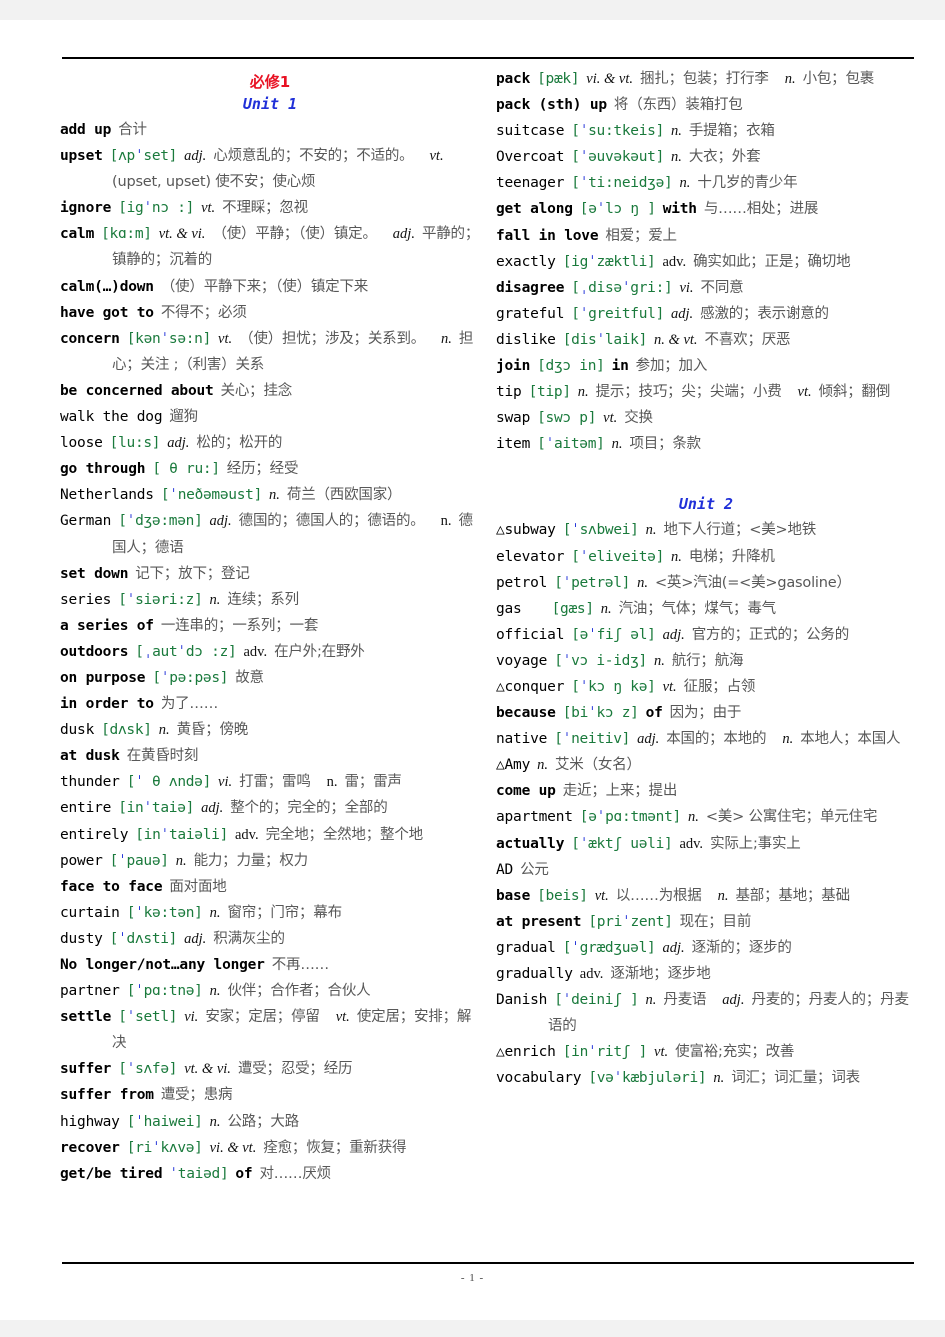 The height and width of the screenshot is (1337, 945). I want to click on phonetic-transcription: [ˈgrædʒuəl], so click(609, 947).